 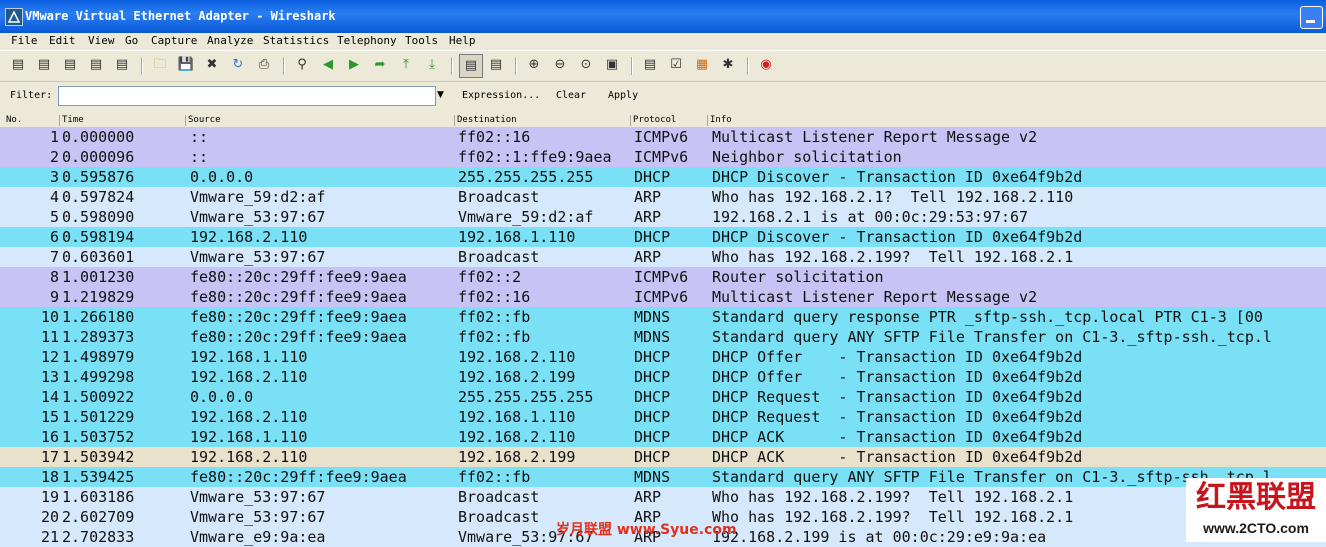 What do you see at coordinates (98, 517) in the screenshot?
I see `packet-time: 2.602709` at bounding box center [98, 517].